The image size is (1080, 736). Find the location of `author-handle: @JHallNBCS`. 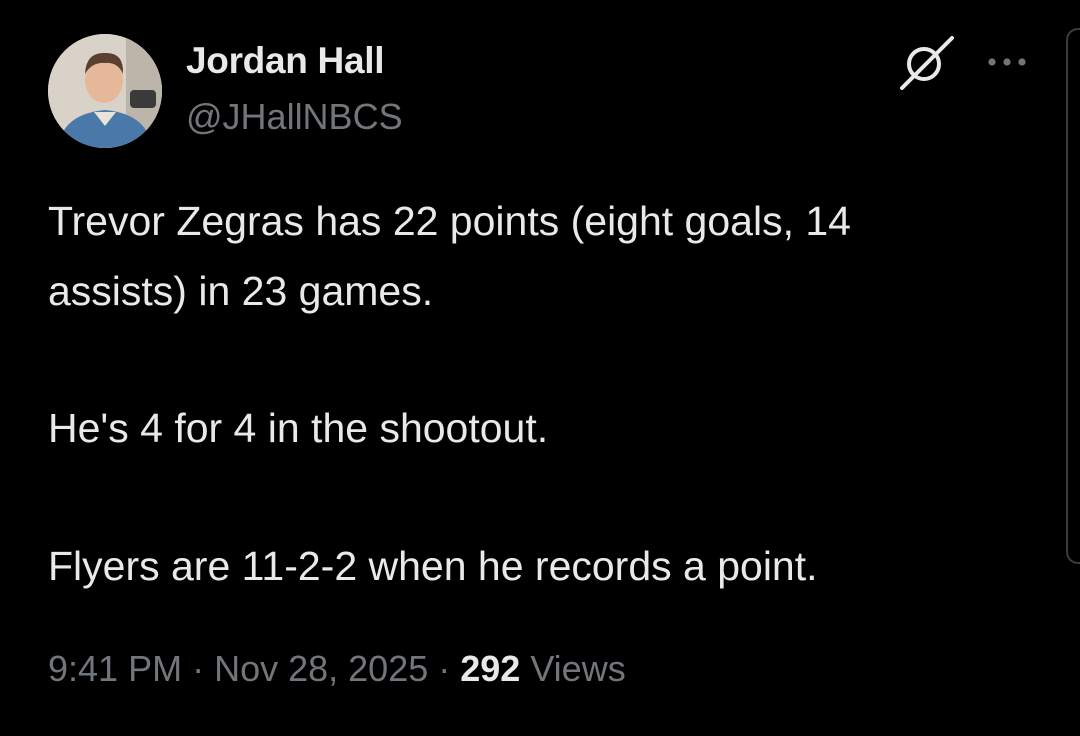

author-handle: @JHallNBCS is located at coordinates (294, 117).